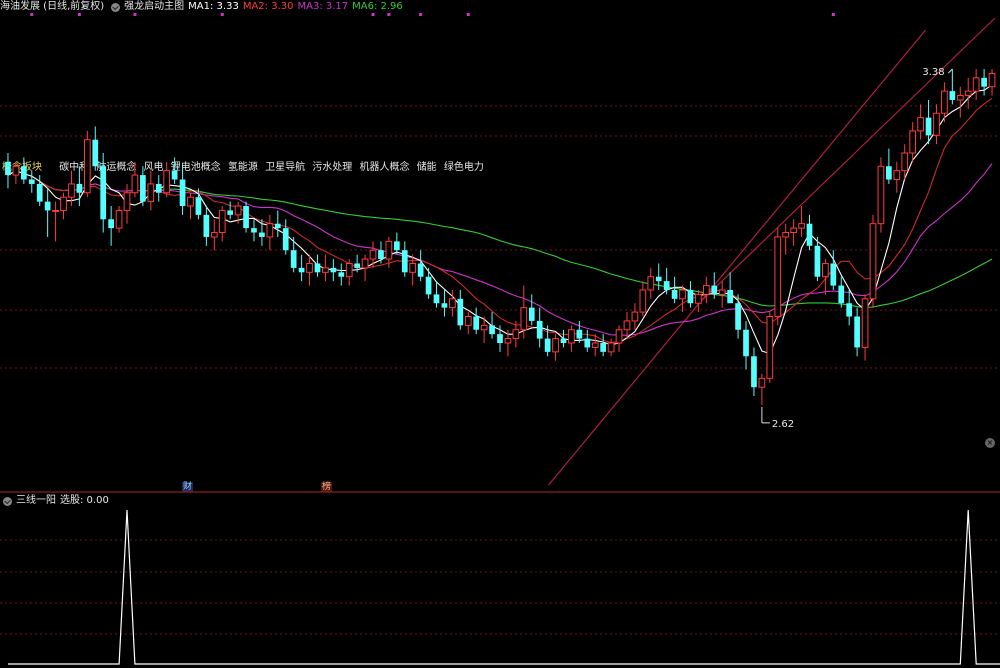  Describe the element at coordinates (950, 71) in the screenshot. I see `max-pointer` at that location.